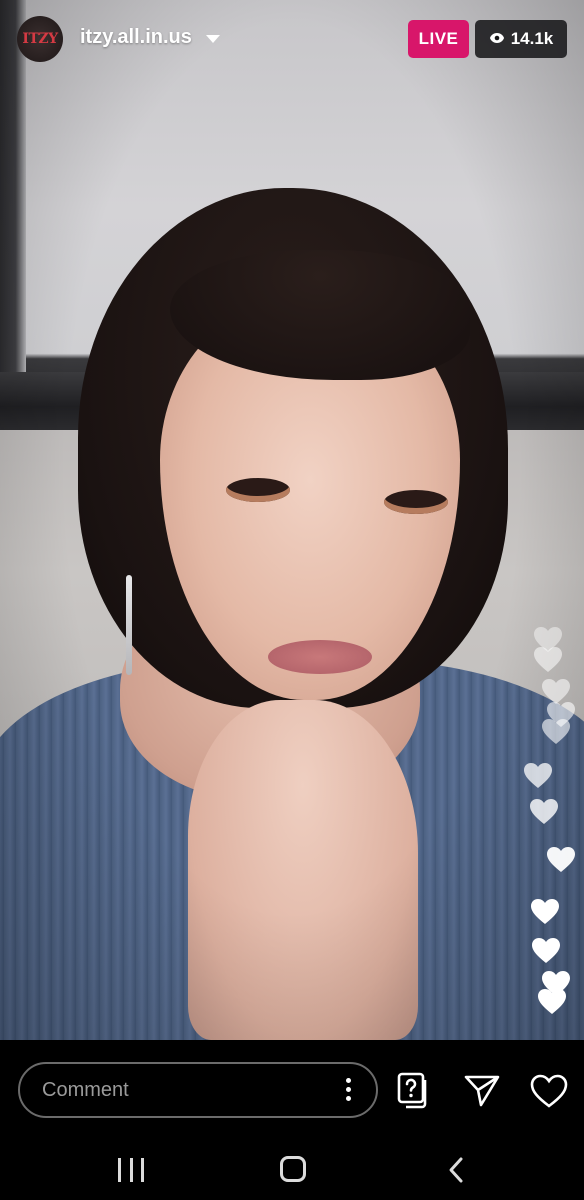 This screenshot has height=1200, width=584. Describe the element at coordinates (497, 39) in the screenshot. I see `eye-icon` at that location.